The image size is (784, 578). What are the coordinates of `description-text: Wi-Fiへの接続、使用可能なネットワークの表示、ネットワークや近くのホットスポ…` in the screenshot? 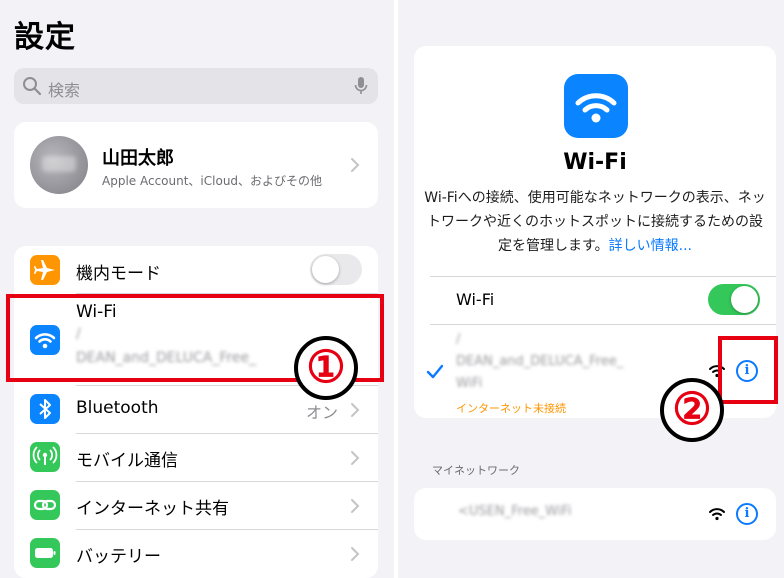 It's located at (595, 222).